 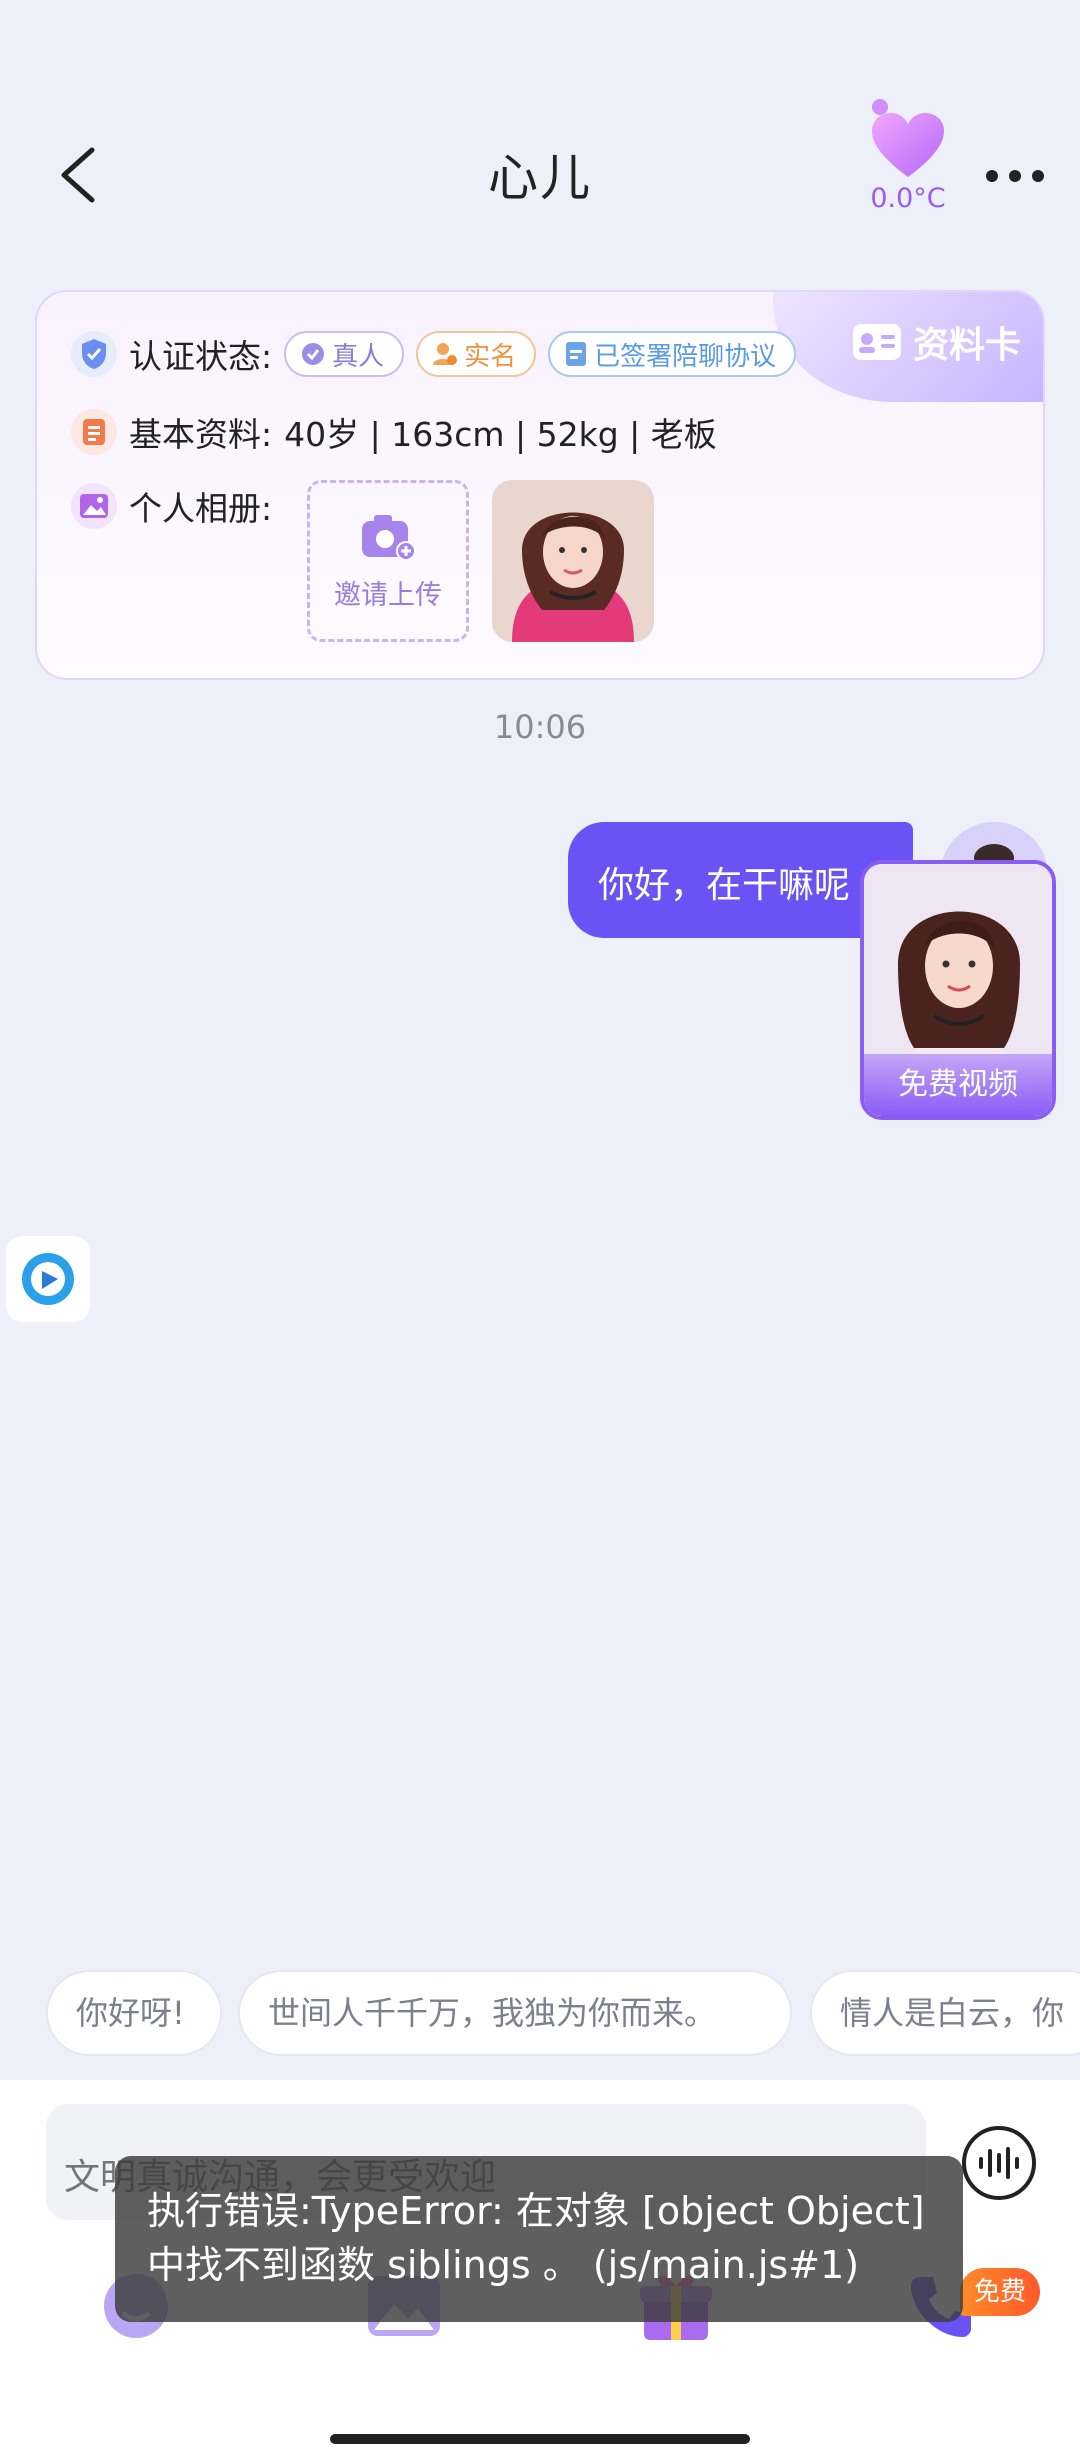 I want to click on camera-plus-icon, so click(x=389, y=537).